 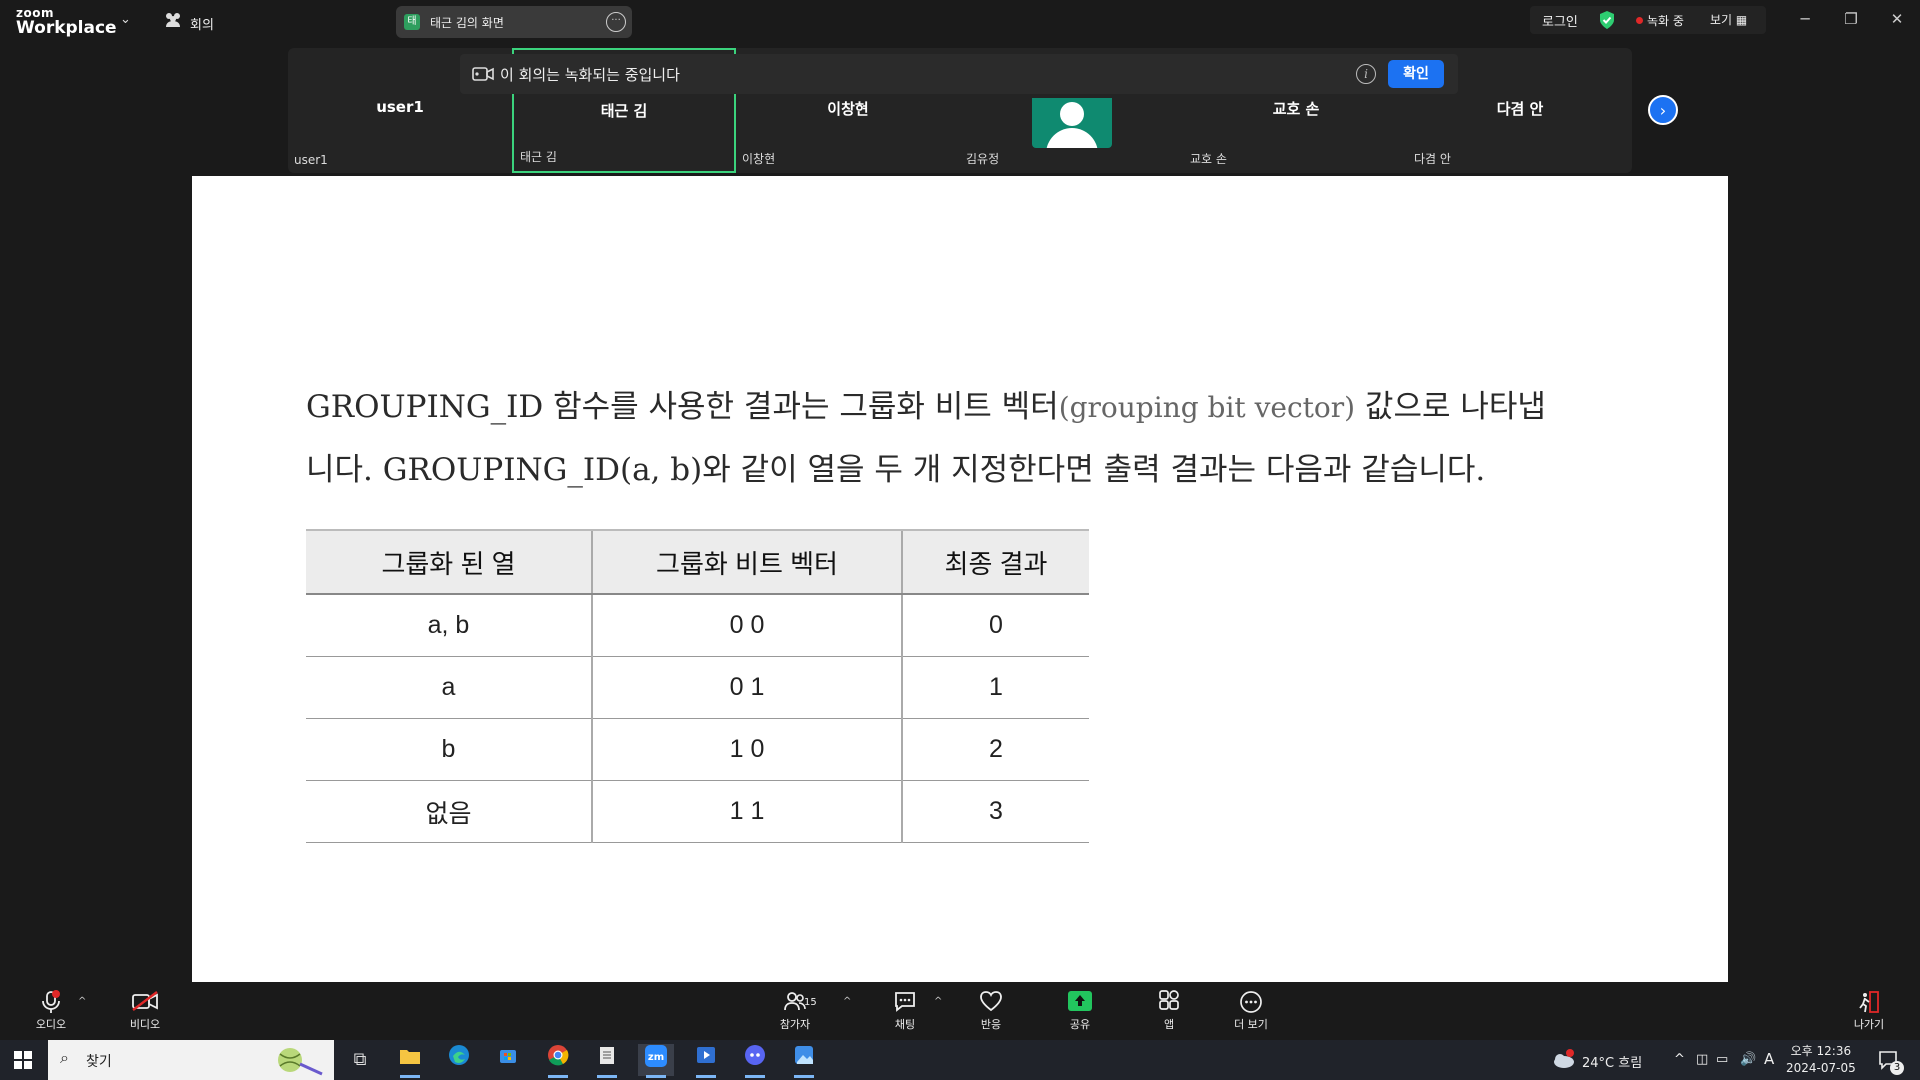 What do you see at coordinates (311, 160) in the screenshot?
I see `participant-label: user1` at bounding box center [311, 160].